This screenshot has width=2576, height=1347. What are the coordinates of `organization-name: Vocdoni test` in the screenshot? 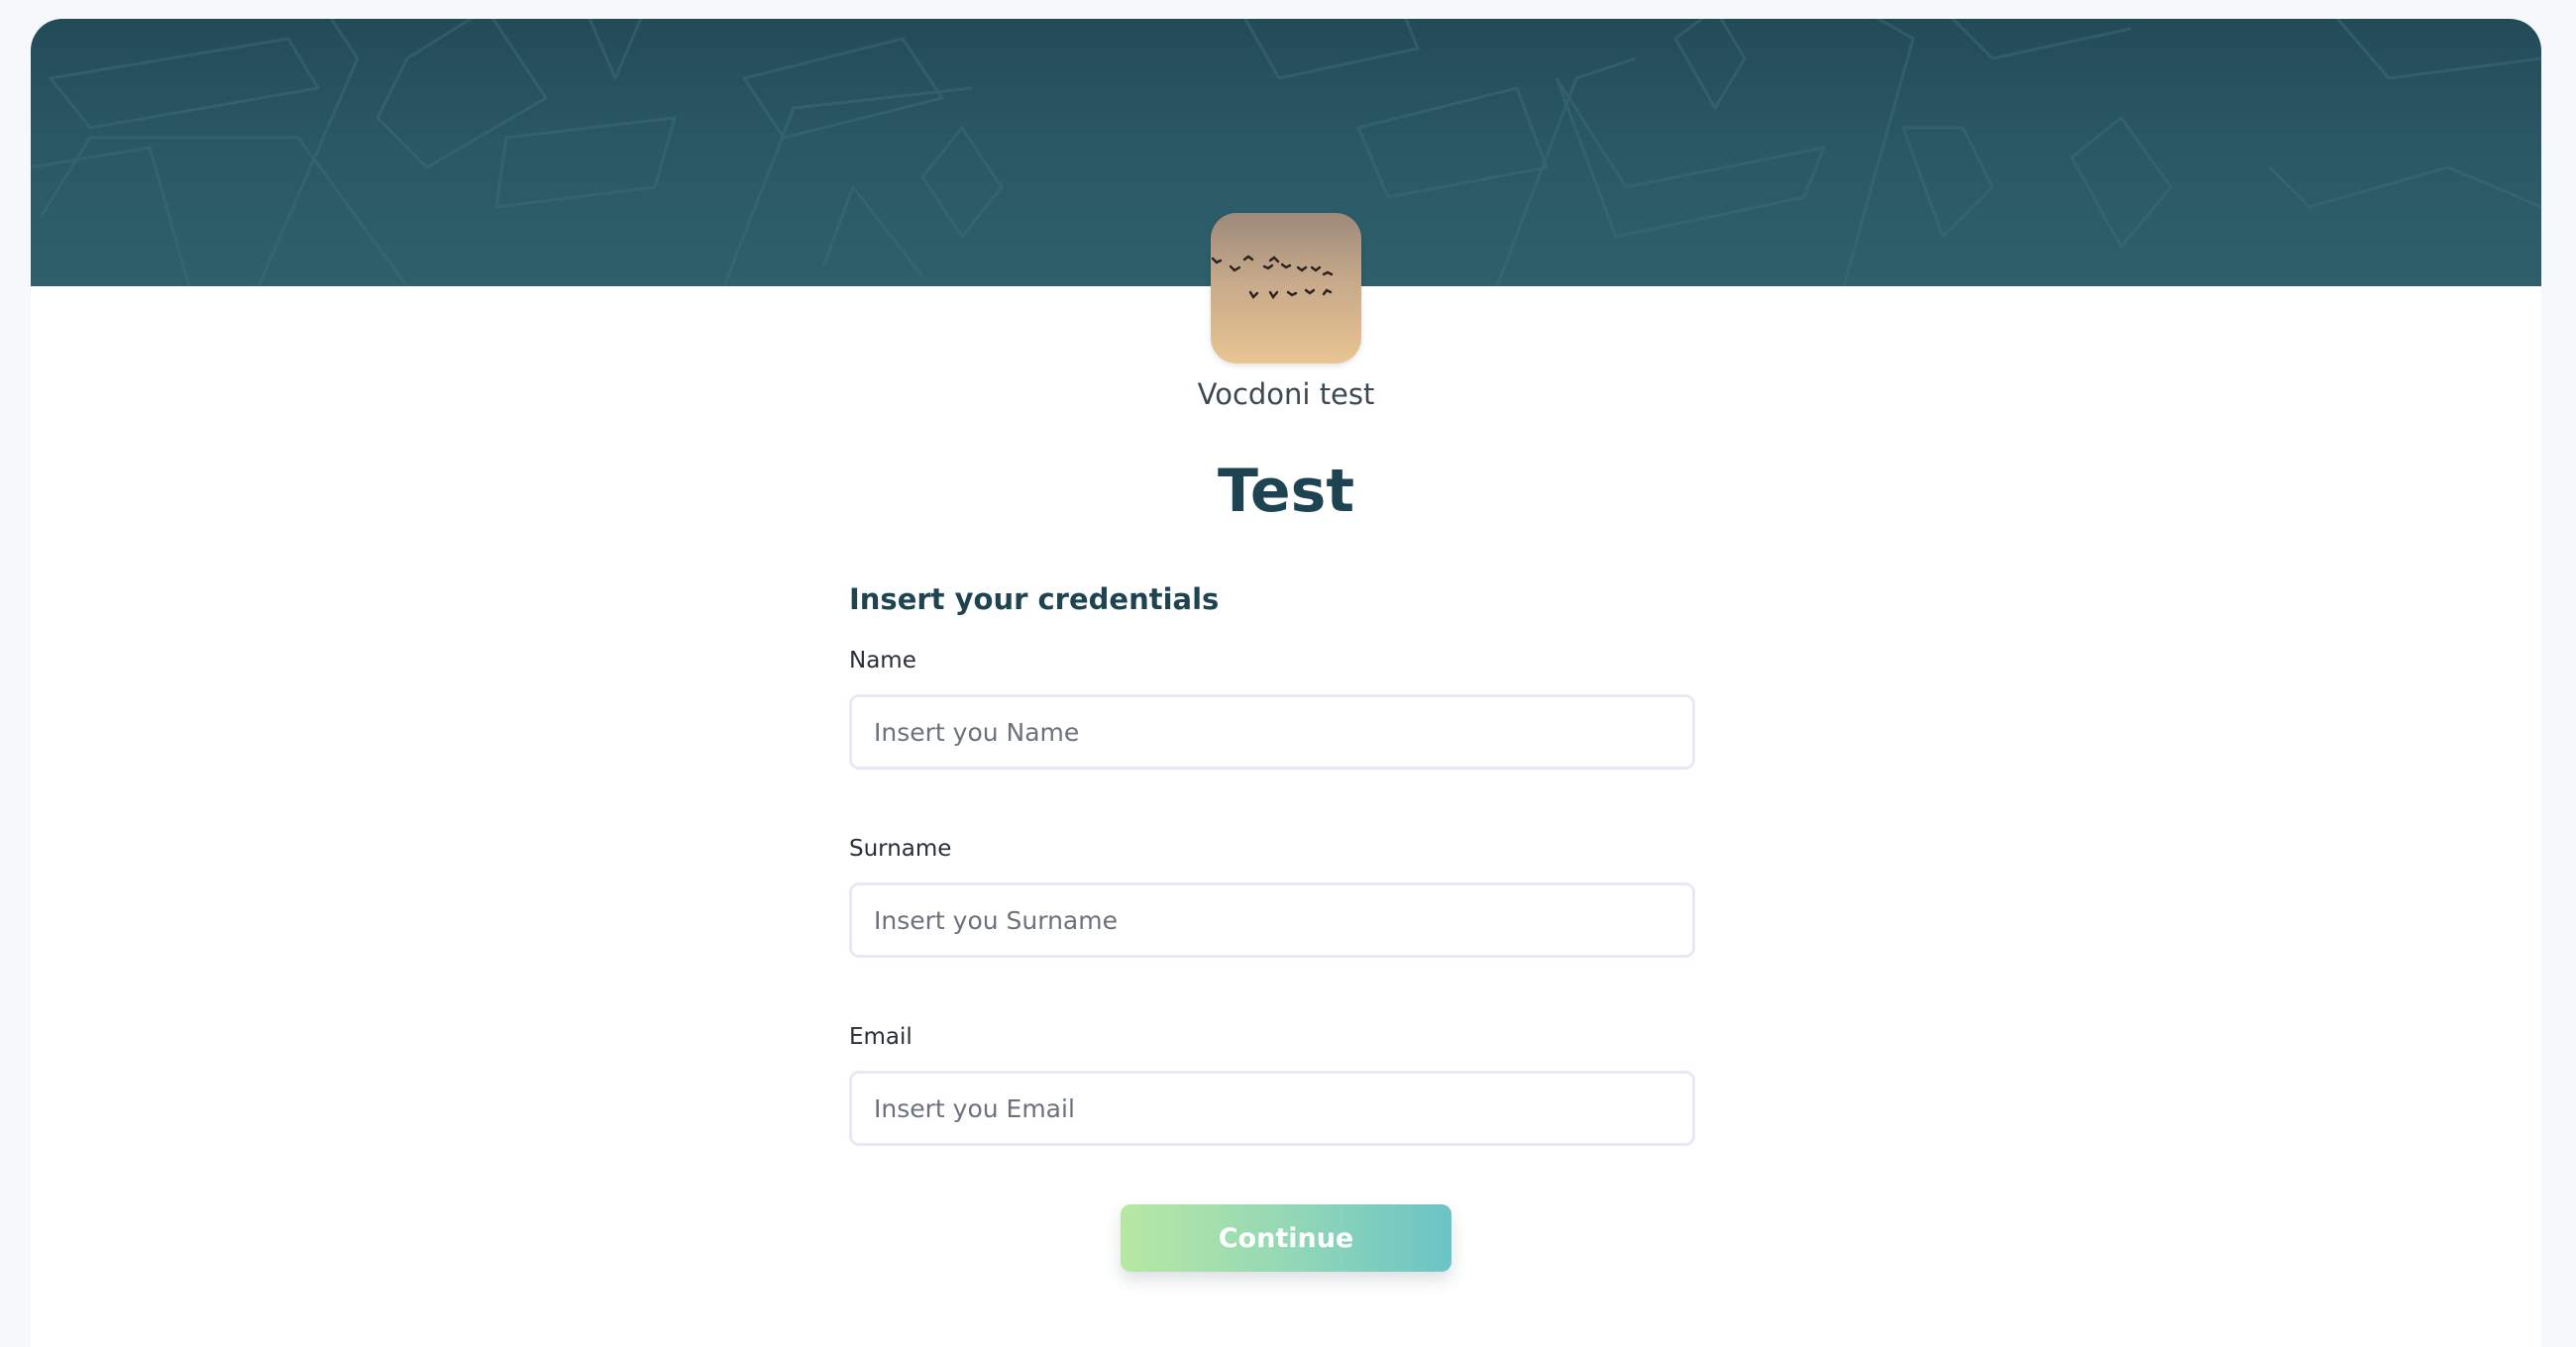 It's located at (1286, 394).